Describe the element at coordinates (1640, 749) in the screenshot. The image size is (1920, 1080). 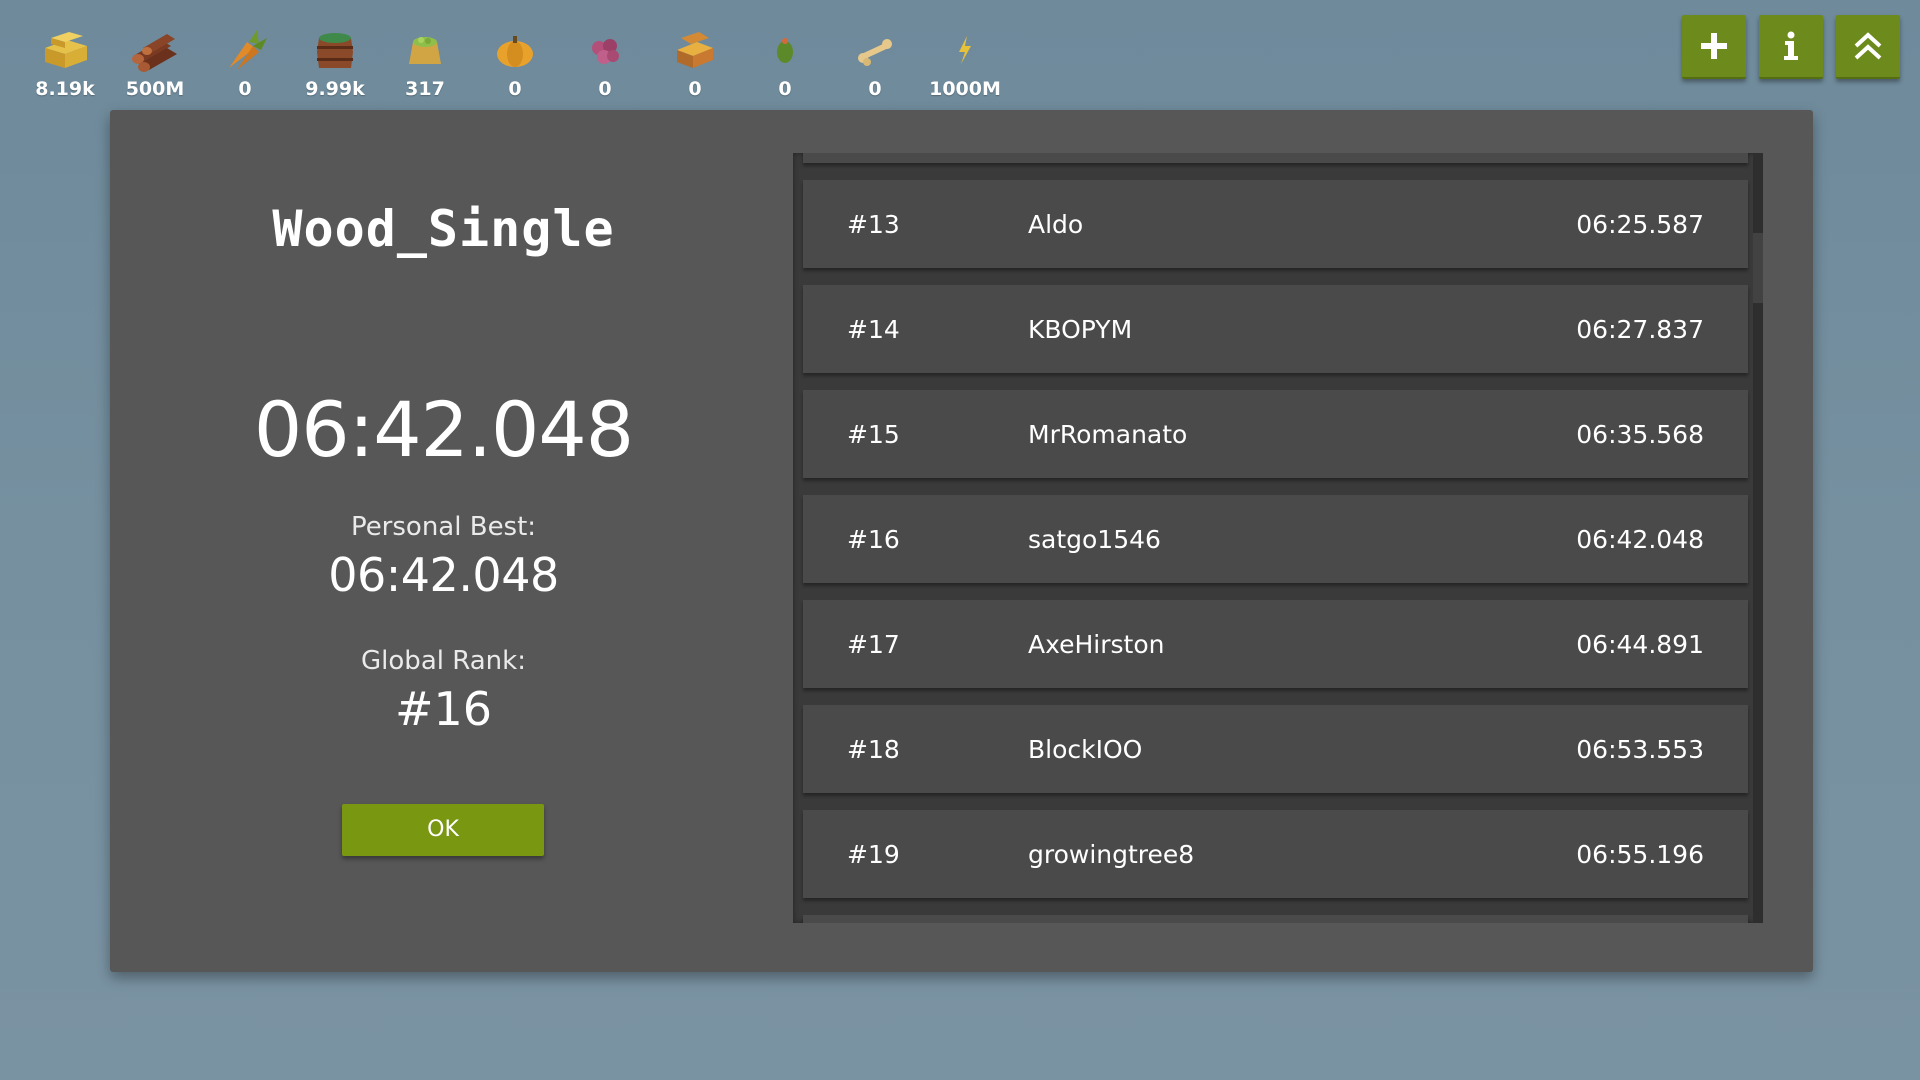
I see `row-time: 06:53.553` at that location.